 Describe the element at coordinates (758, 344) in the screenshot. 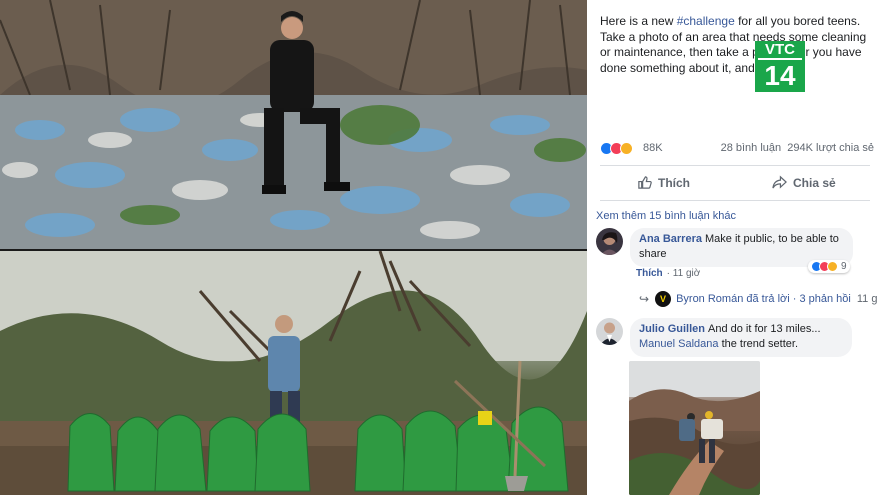

I see `comment-text-end: the trend setter.` at that location.